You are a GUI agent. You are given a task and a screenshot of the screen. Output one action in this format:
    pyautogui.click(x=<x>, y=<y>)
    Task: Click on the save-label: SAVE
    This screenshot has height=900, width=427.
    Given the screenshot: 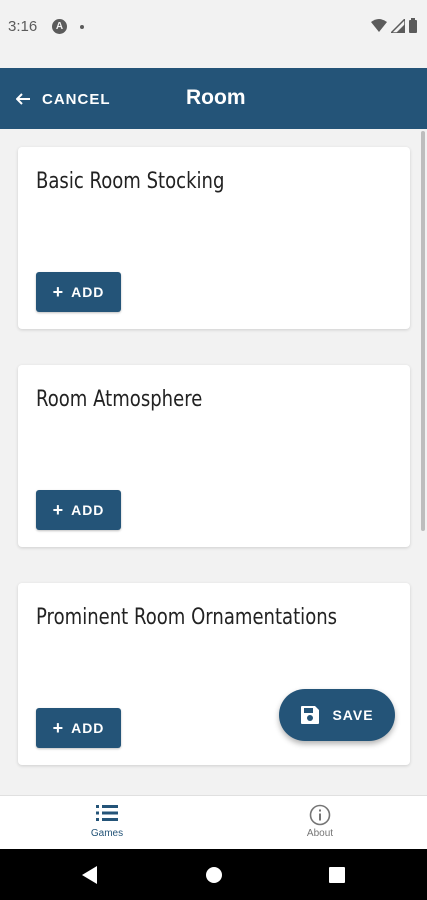 What is the action you would take?
    pyautogui.click(x=353, y=715)
    